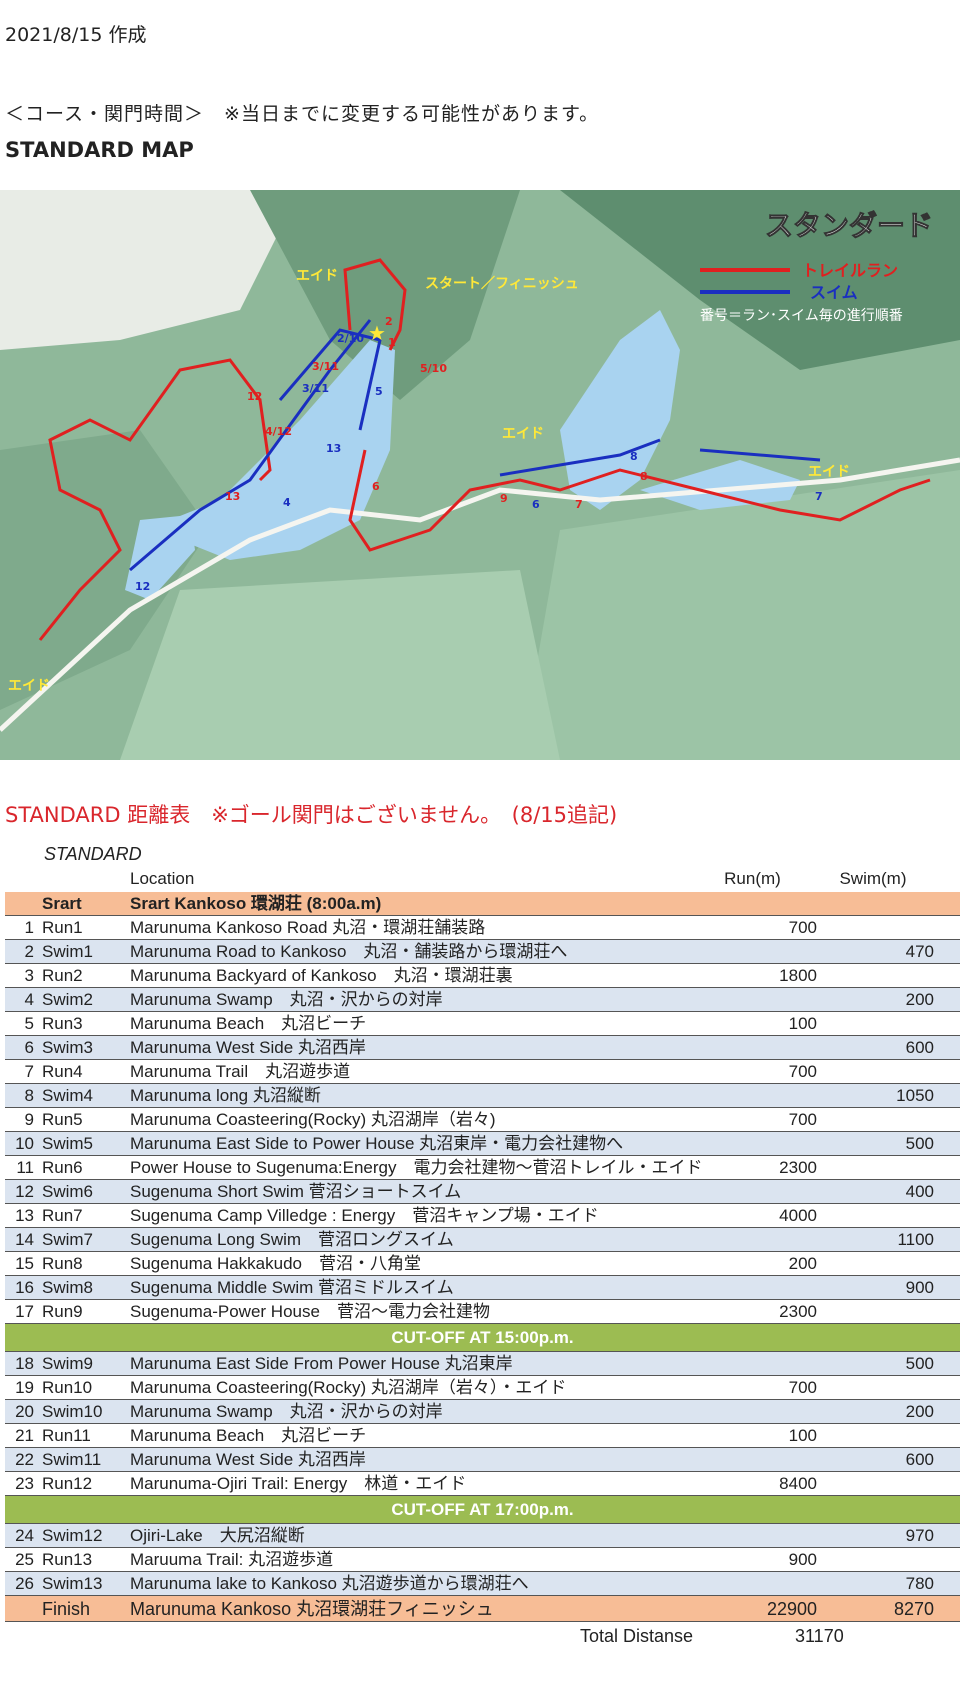 The image size is (960, 1706). I want to click on total-row: Total Distanse 31170, so click(482, 1636).